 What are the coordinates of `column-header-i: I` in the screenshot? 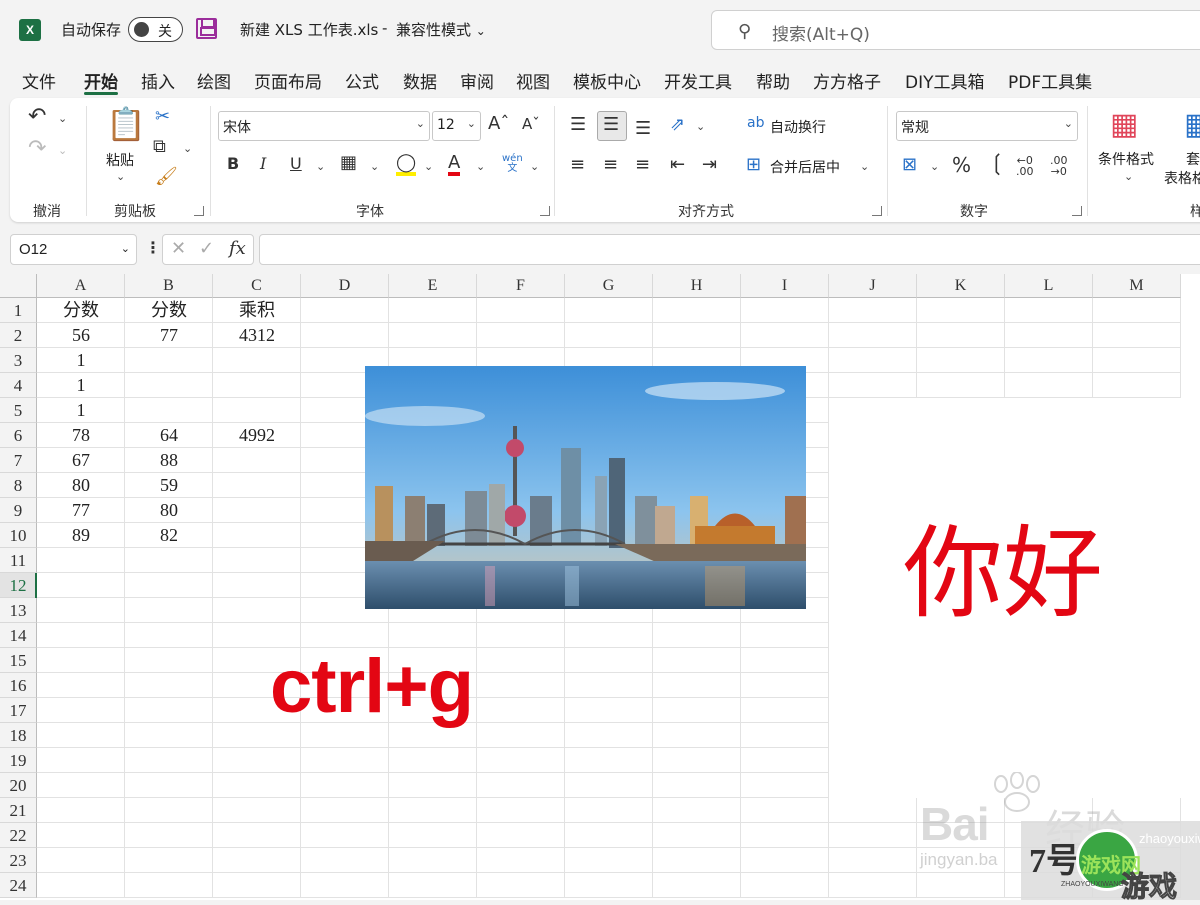 It's located at (785, 286).